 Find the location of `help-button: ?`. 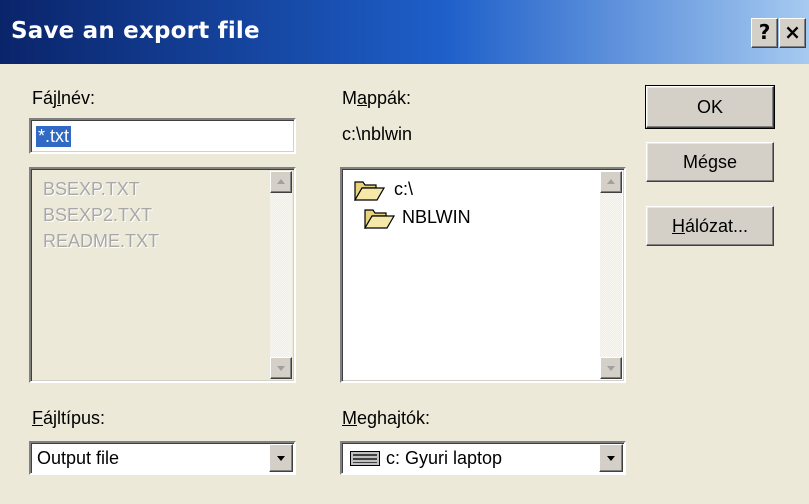

help-button: ? is located at coordinates (764, 33).